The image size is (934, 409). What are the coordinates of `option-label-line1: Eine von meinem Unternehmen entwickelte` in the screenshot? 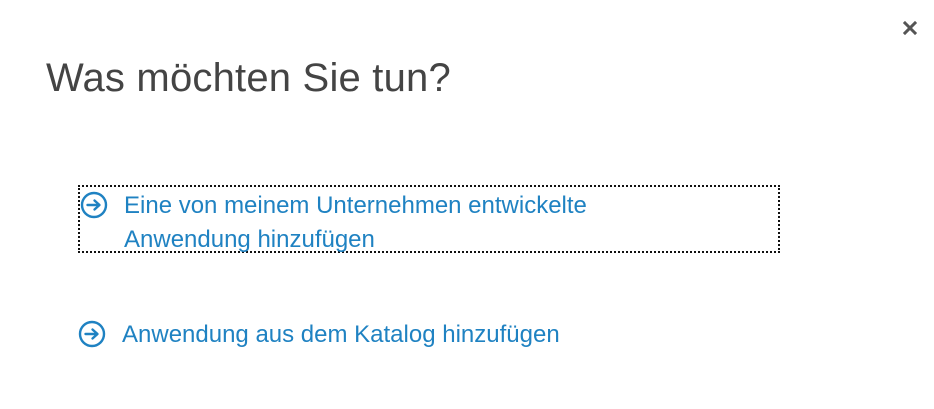 It's located at (355, 205).